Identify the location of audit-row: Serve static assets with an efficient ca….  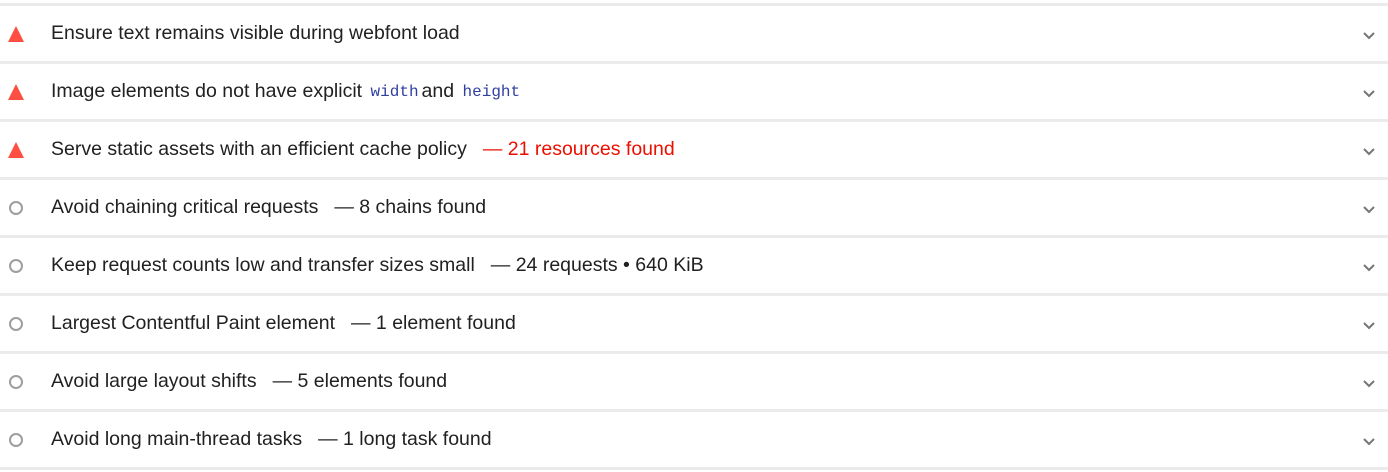
(694, 151).